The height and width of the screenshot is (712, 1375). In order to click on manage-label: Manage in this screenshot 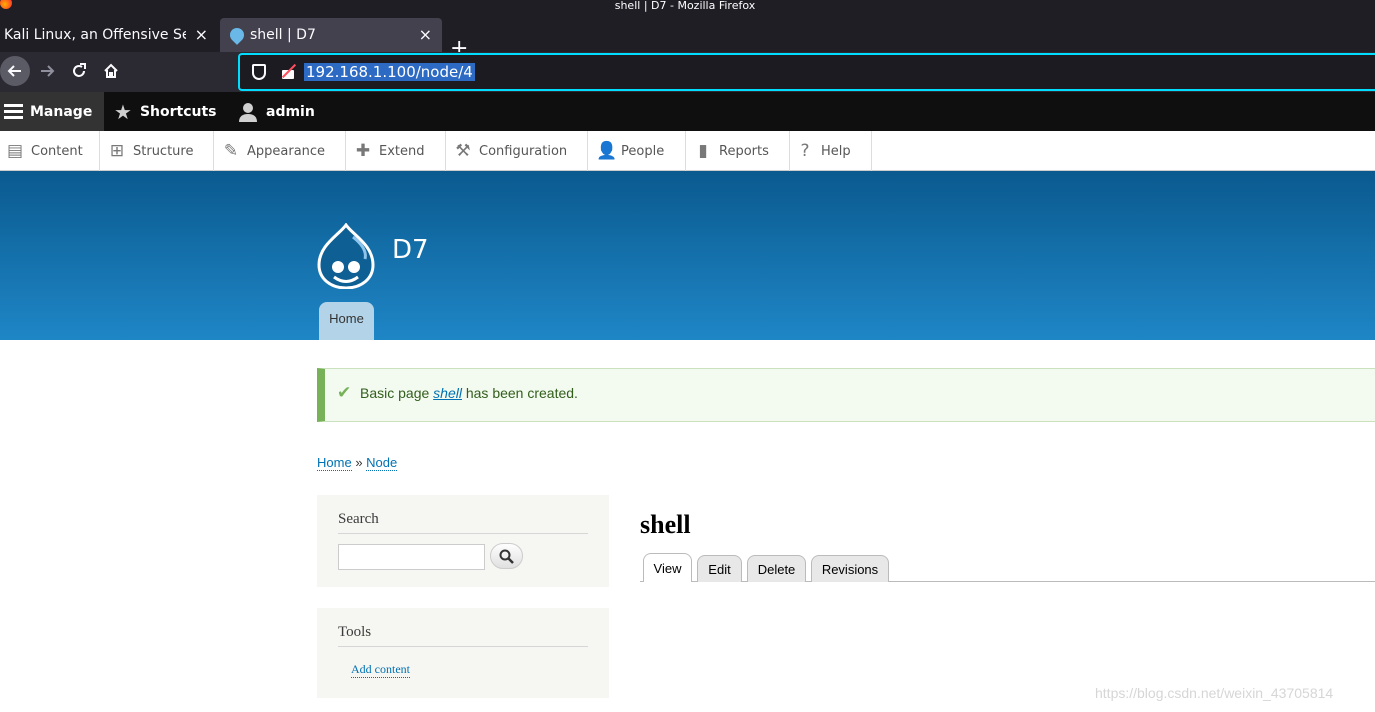, I will do `click(61, 111)`.